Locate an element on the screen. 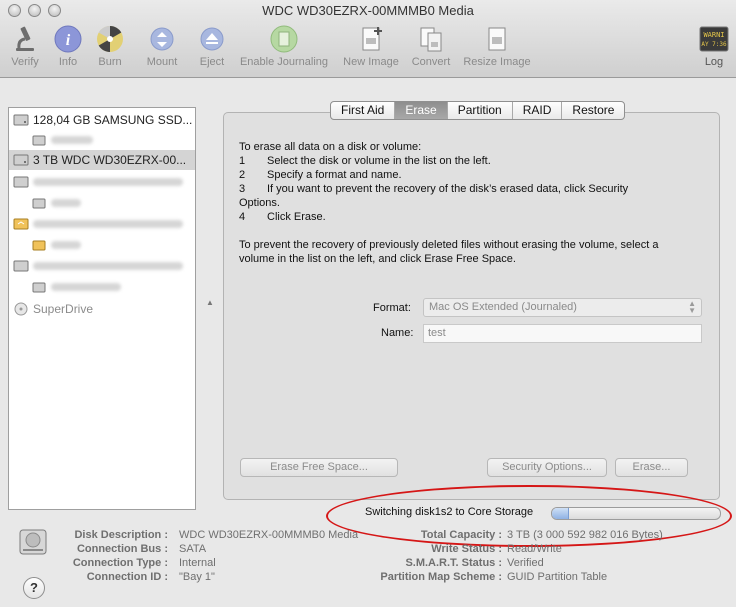 This screenshot has width=736, height=607. tab-first-aid: First Aid is located at coordinates (363, 110).